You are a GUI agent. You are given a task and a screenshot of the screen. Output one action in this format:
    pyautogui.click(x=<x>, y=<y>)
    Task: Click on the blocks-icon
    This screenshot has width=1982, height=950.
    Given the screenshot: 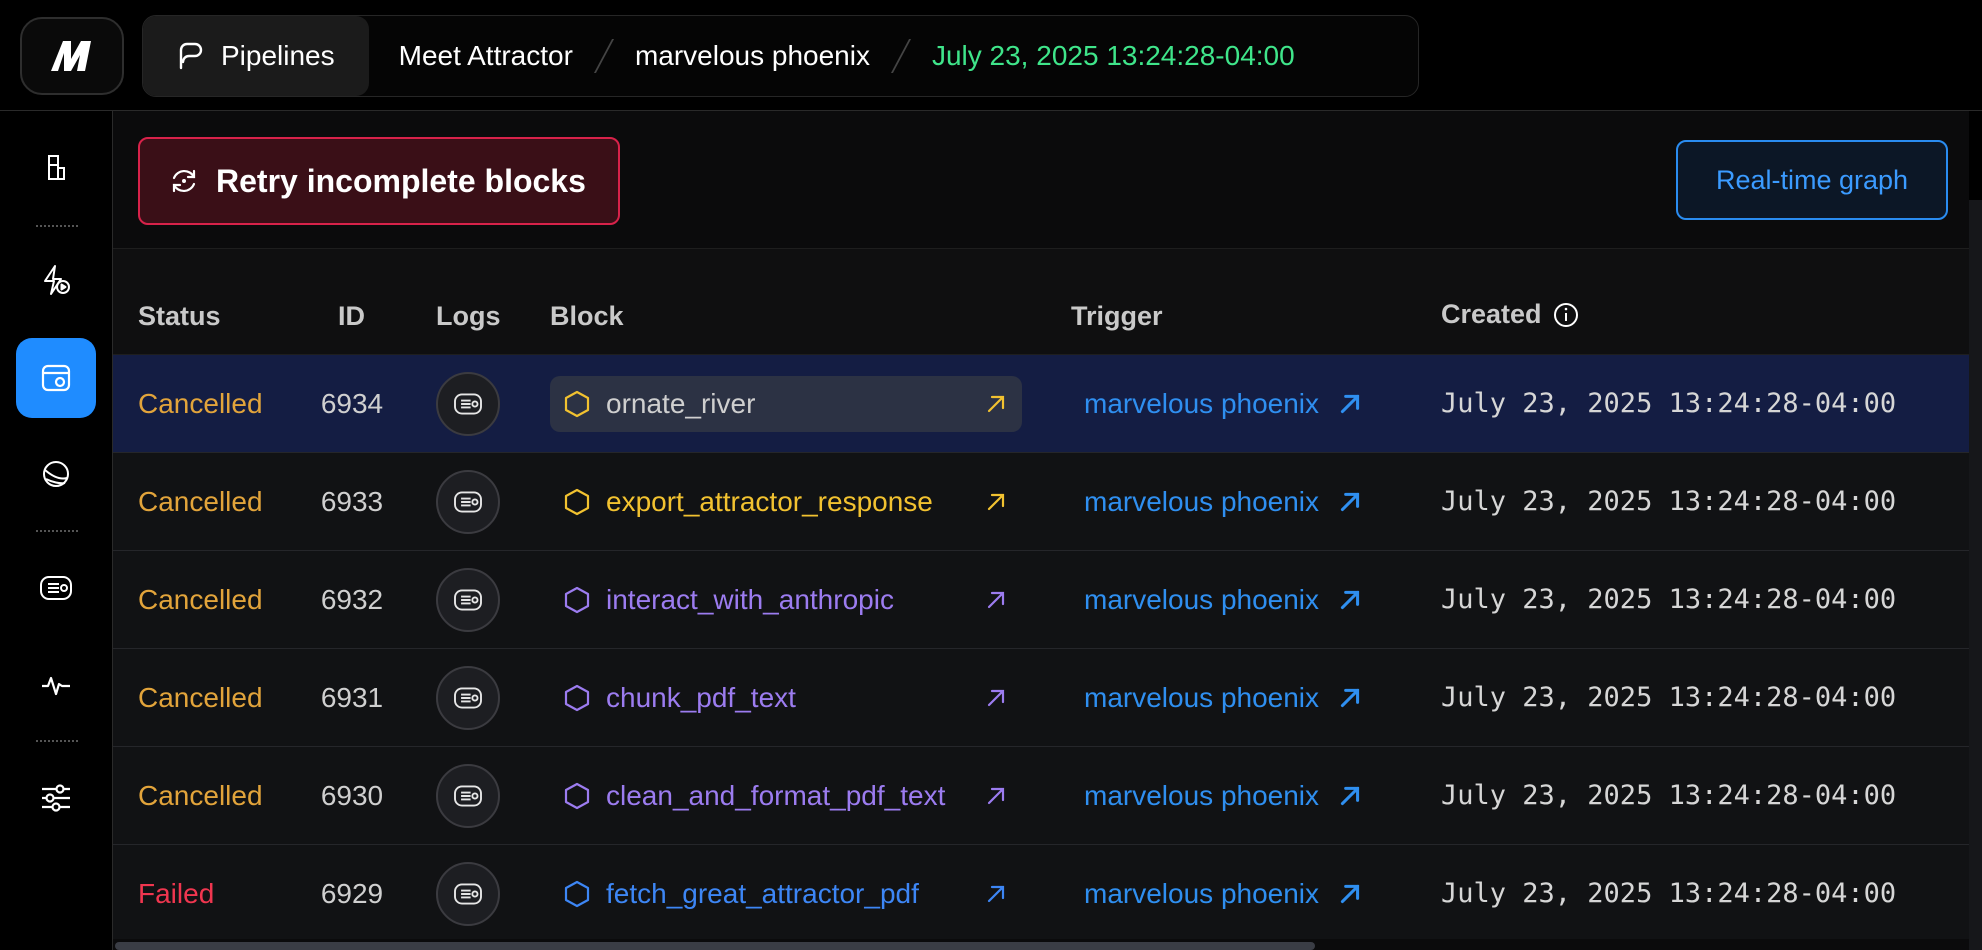 What is the action you would take?
    pyautogui.click(x=56, y=167)
    